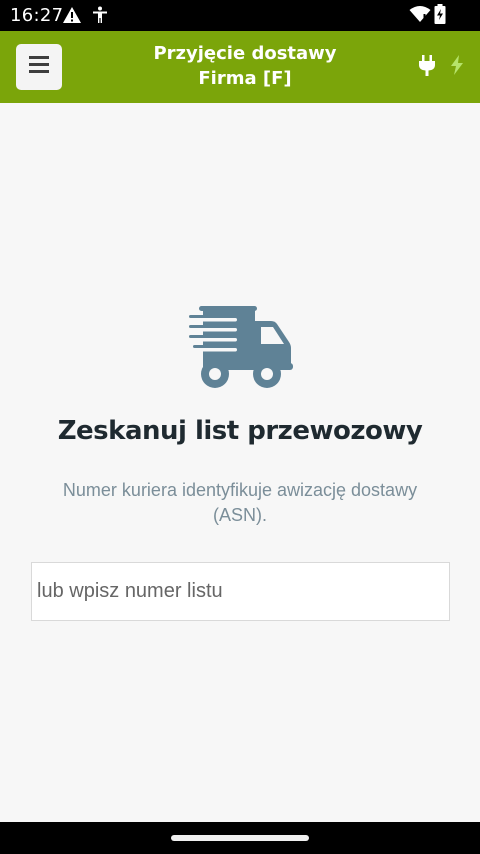  Describe the element at coordinates (240, 15) in the screenshot. I see `status-bar: 16:27` at that location.